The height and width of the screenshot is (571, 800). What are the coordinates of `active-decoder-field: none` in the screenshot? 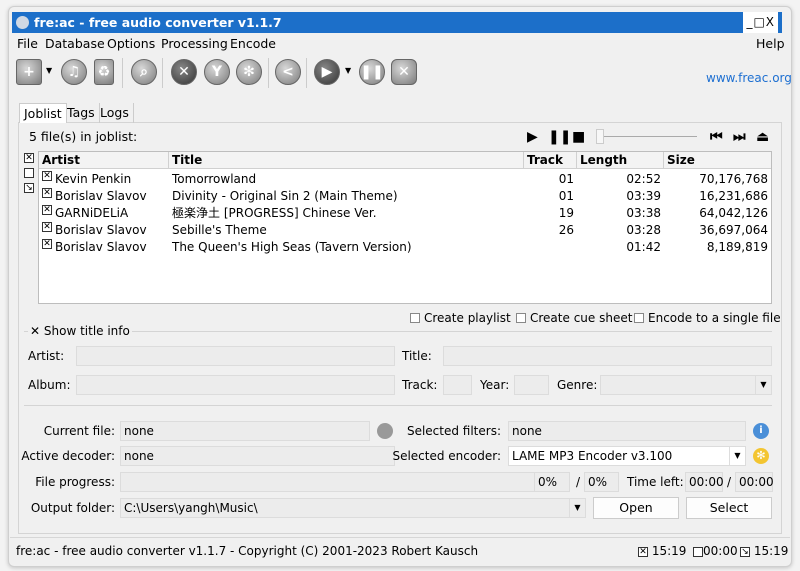 It's located at (257, 456).